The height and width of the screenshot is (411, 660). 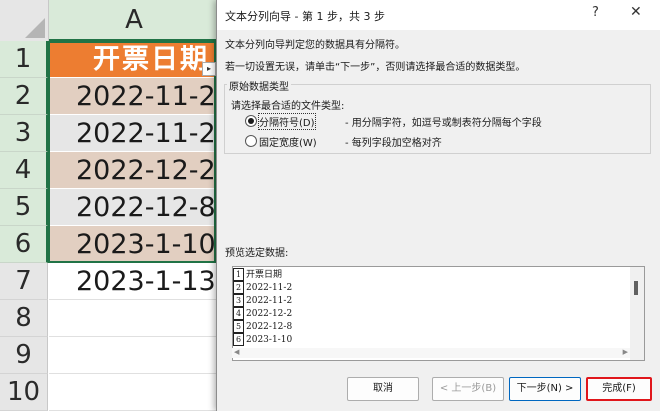 What do you see at coordinates (288, 106) in the screenshot?
I see `file-type-prompt: 请选择最合适的文件类型:` at bounding box center [288, 106].